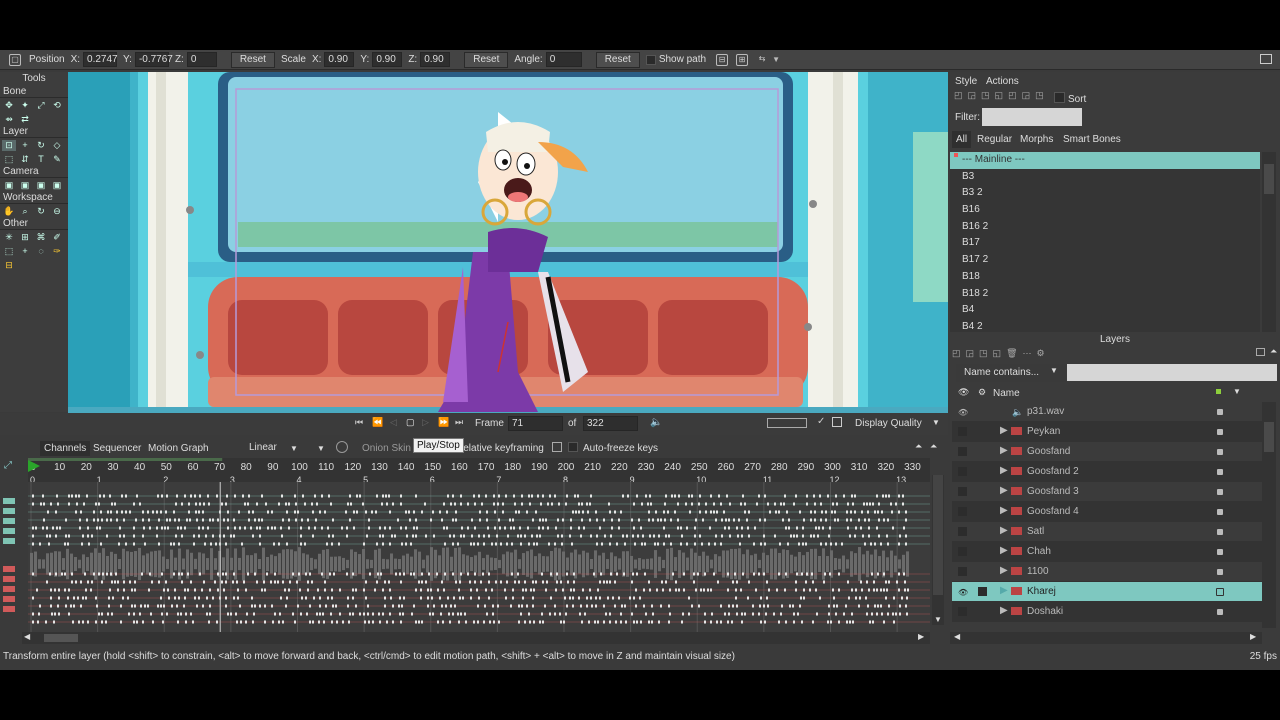 The height and width of the screenshot is (720, 1280). What do you see at coordinates (722, 59) in the screenshot?
I see `flip-horizontal-icon: ⊟` at bounding box center [722, 59].